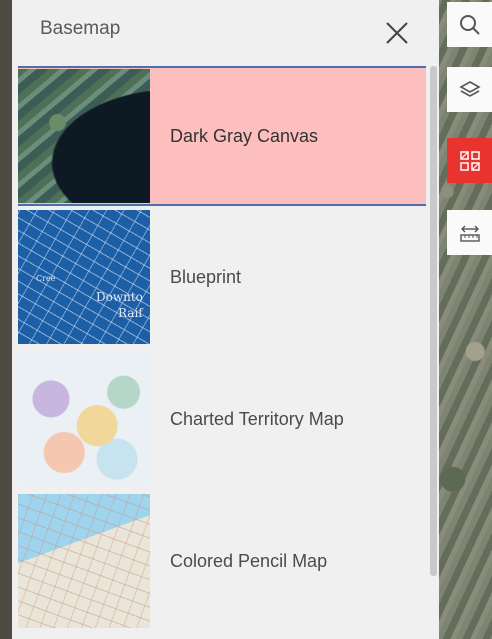  I want to click on search-button, so click(469, 24).